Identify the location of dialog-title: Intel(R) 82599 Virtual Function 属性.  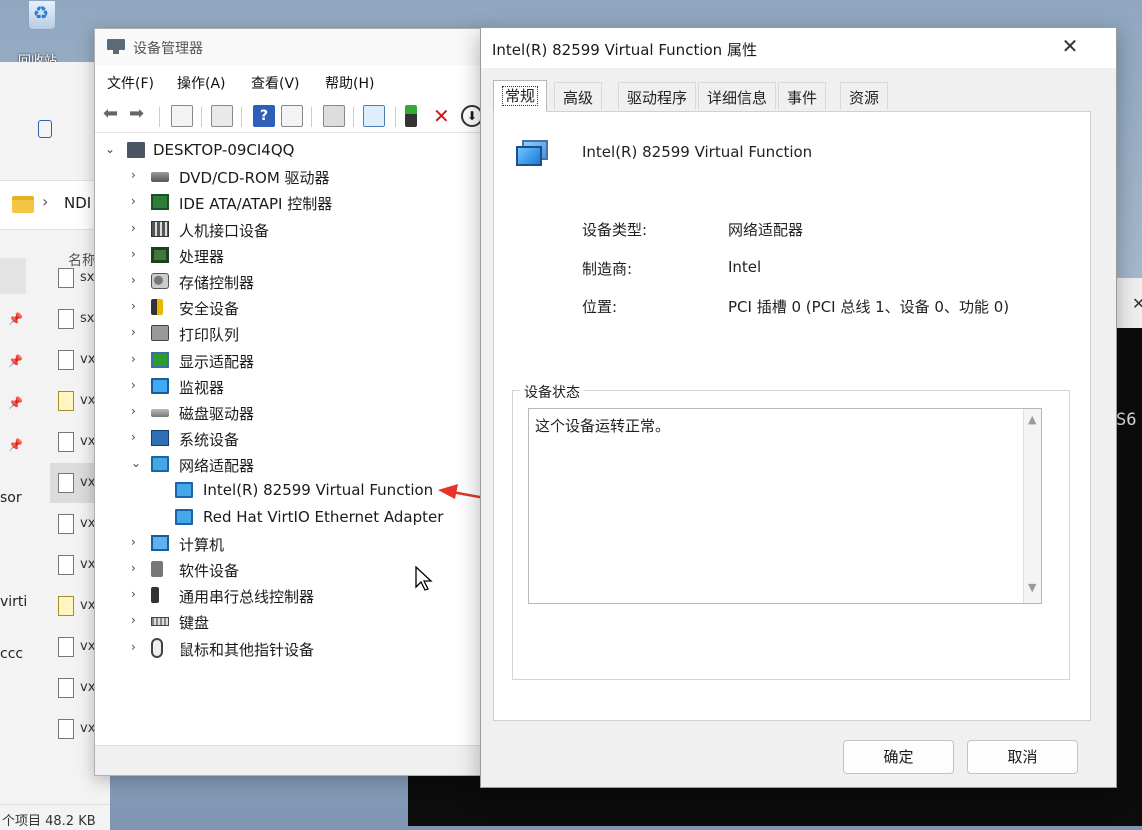
(624, 50).